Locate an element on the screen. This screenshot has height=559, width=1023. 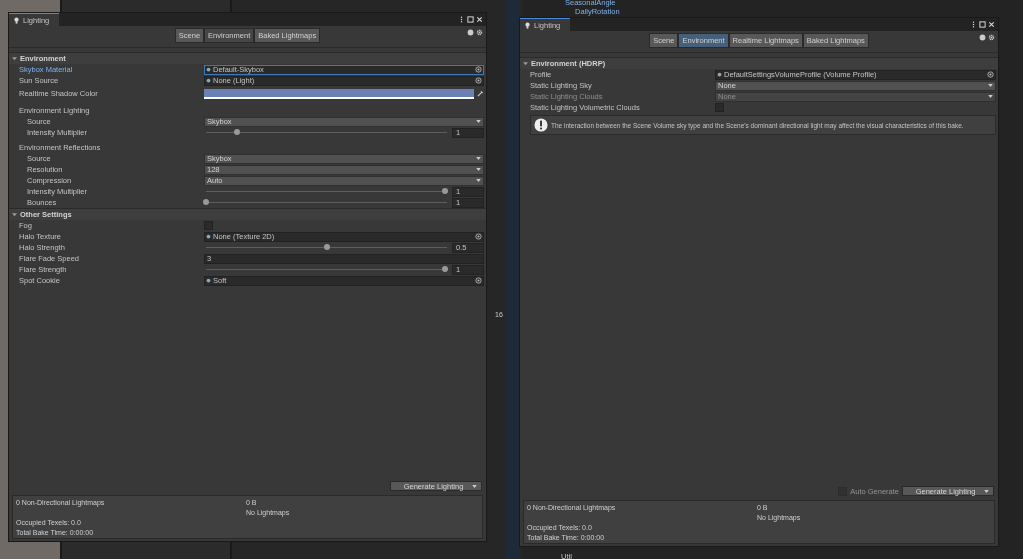
color-field is located at coordinates (339, 93).